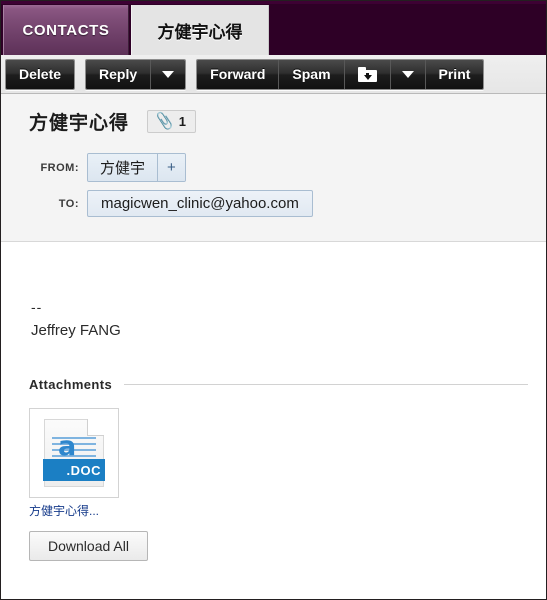  I want to click on folder-move-icon, so click(367, 74).